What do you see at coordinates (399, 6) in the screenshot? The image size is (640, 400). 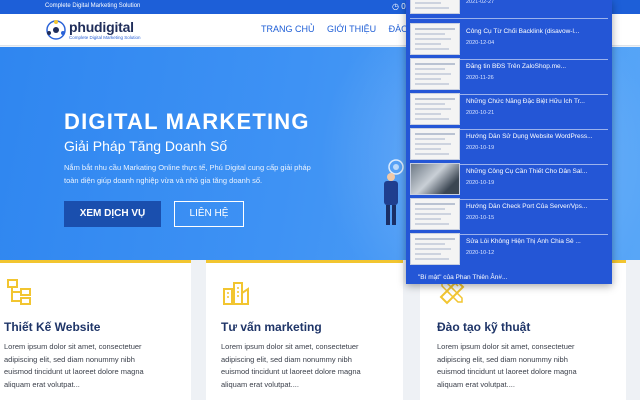 I see `clock-icon: ◷ 0` at bounding box center [399, 6].